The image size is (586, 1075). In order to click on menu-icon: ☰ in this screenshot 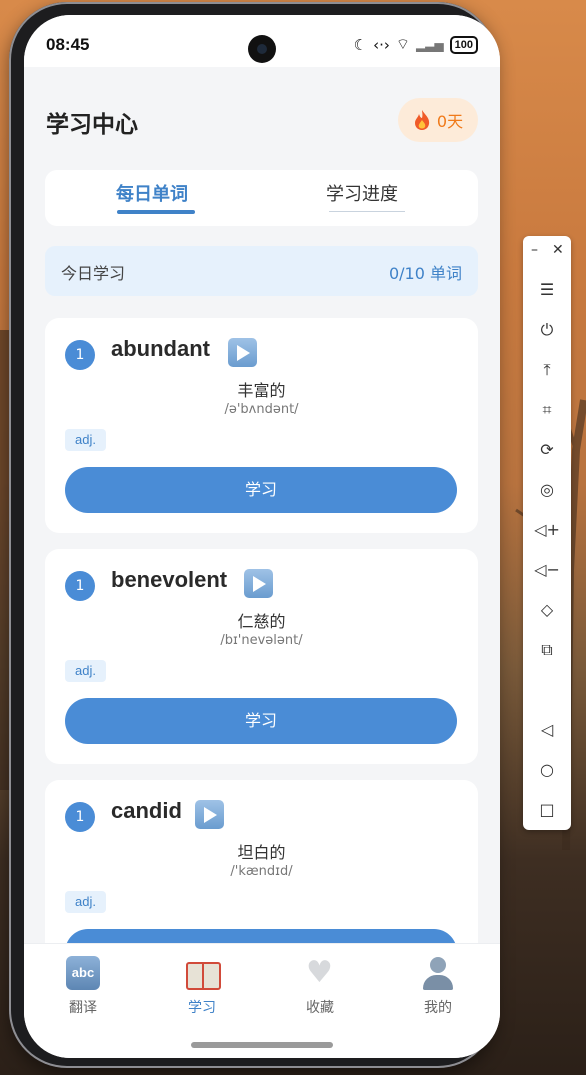, I will do `click(547, 290)`.